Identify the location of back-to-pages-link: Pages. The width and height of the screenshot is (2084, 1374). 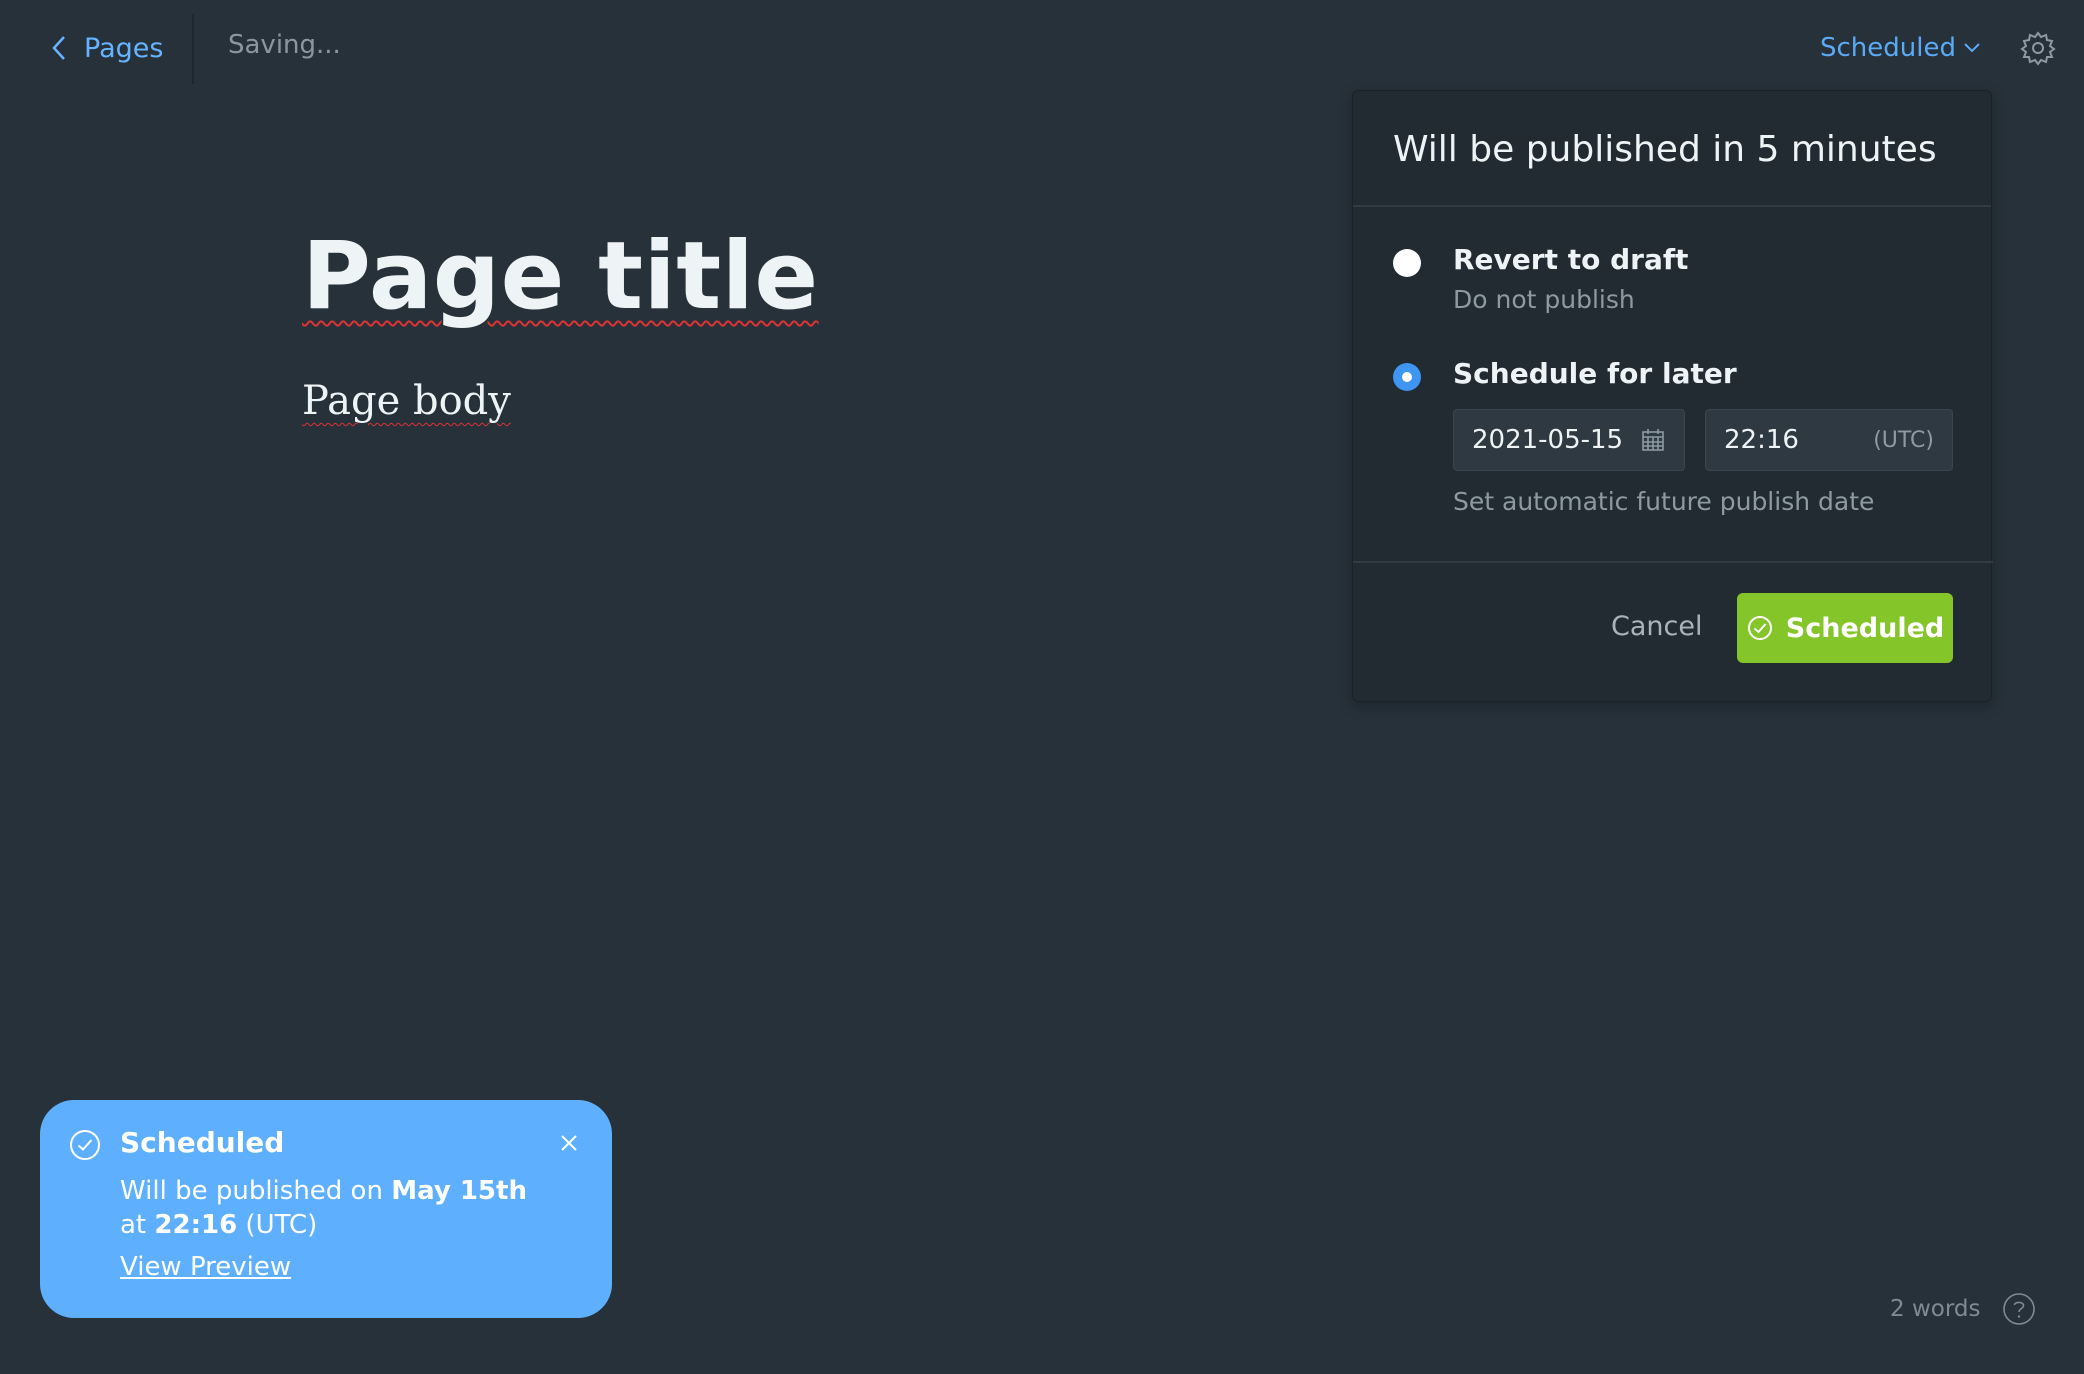
(105, 48).